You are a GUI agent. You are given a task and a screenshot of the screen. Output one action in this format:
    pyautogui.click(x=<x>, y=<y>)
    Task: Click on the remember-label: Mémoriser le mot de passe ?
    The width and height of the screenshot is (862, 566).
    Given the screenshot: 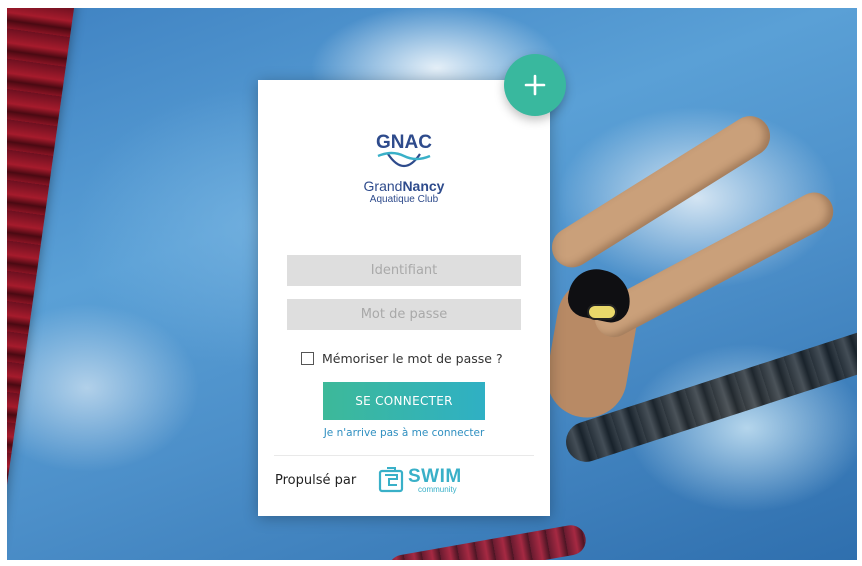 What is the action you would take?
    pyautogui.click(x=412, y=358)
    